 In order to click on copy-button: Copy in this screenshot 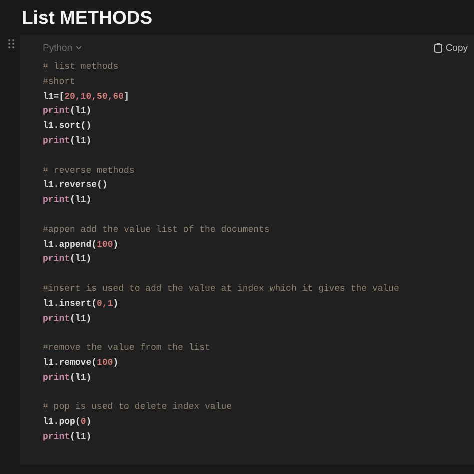, I will do `click(451, 48)`.